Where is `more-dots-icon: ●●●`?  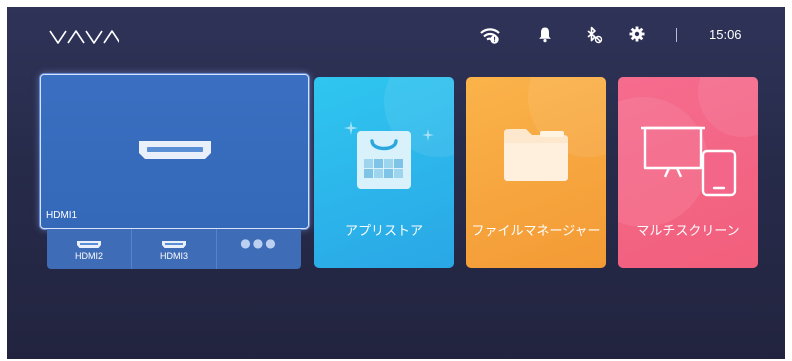 more-dots-icon: ●●● is located at coordinates (259, 243).